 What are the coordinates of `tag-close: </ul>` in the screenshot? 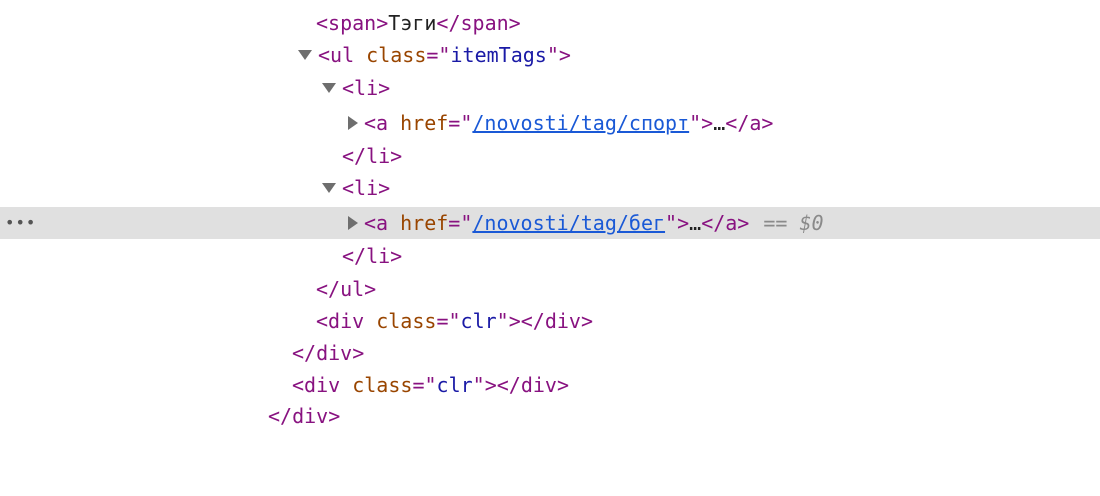 It's located at (346, 289).